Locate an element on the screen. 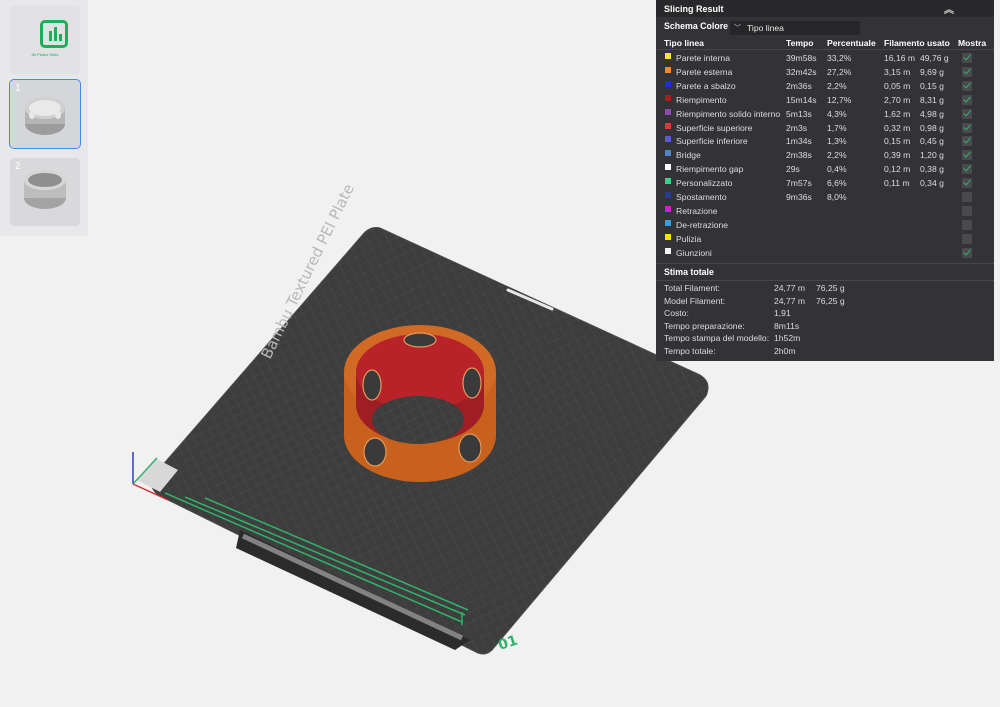 This screenshot has height=707, width=1000. collapse-icon: ︽ is located at coordinates (965, 8).